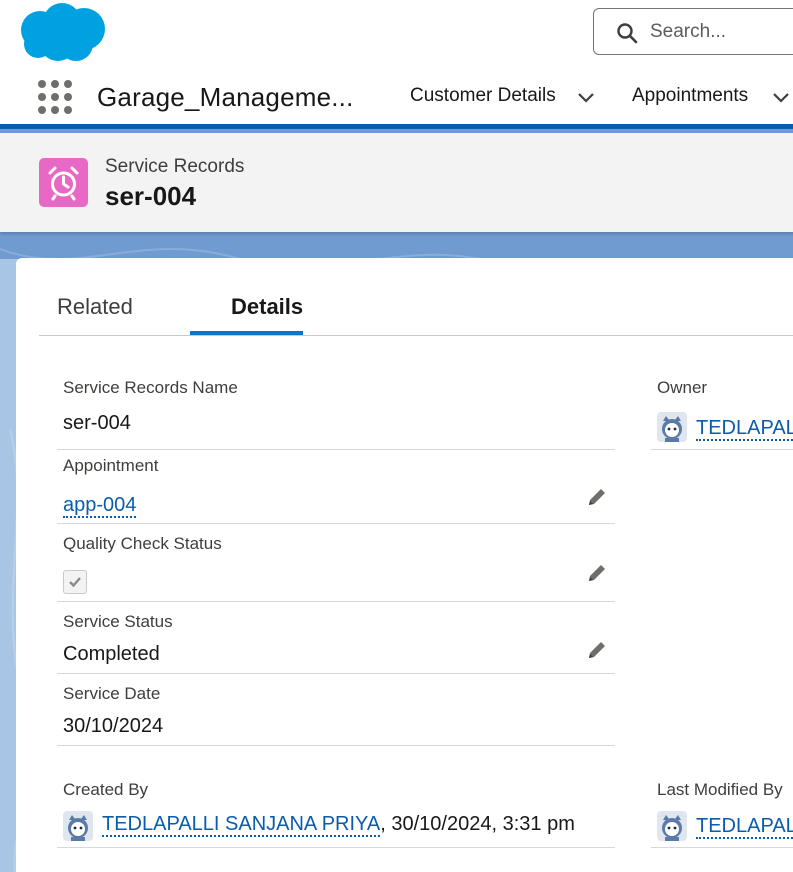  I want to click on record-header: Service Records ser-004, so click(396, 182).